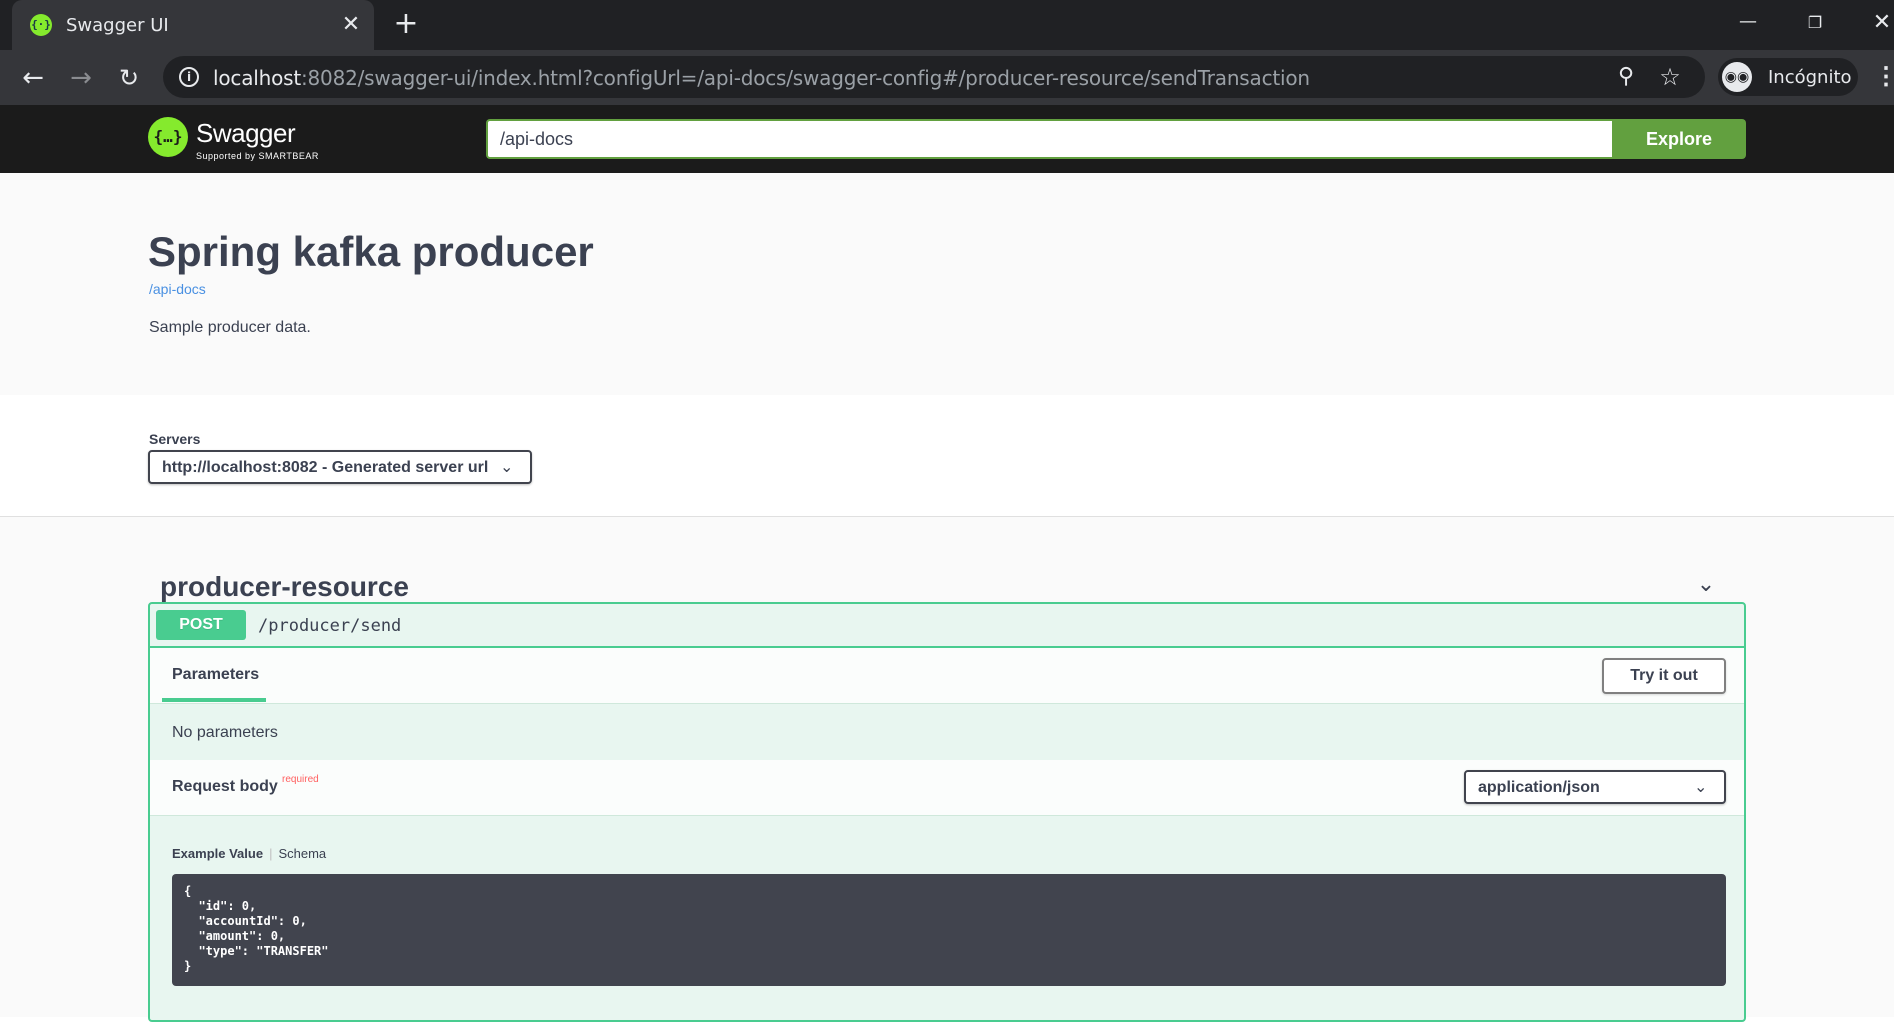  What do you see at coordinates (1815, 23) in the screenshot?
I see `window-restore-button: ❐` at bounding box center [1815, 23].